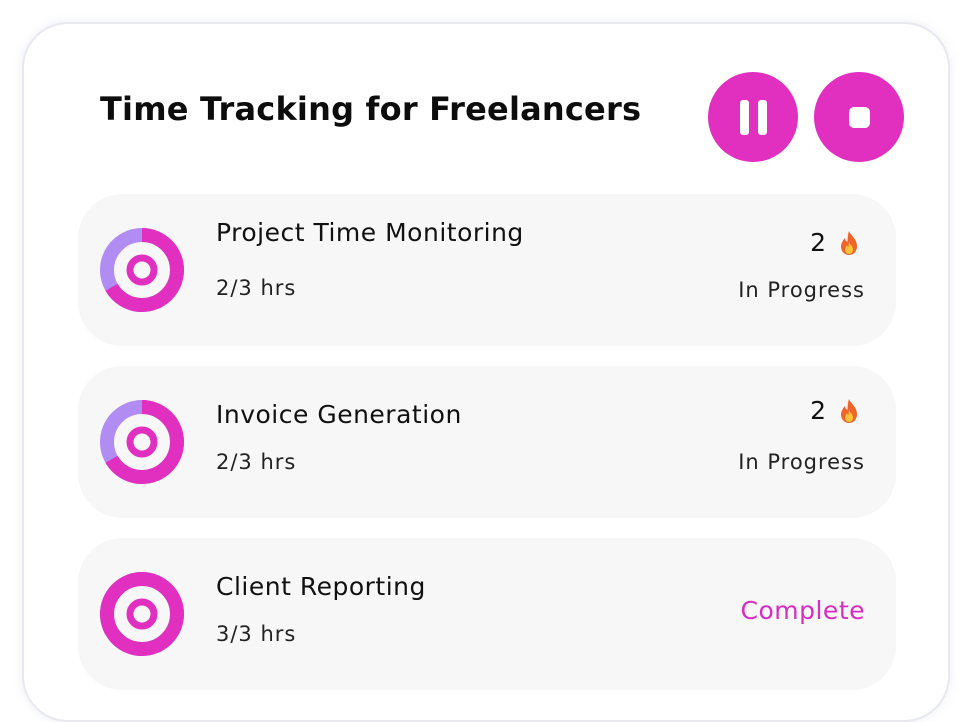 This screenshot has width=973, height=722. Describe the element at coordinates (339, 414) in the screenshot. I see `task-name: Invoice Generation` at that location.